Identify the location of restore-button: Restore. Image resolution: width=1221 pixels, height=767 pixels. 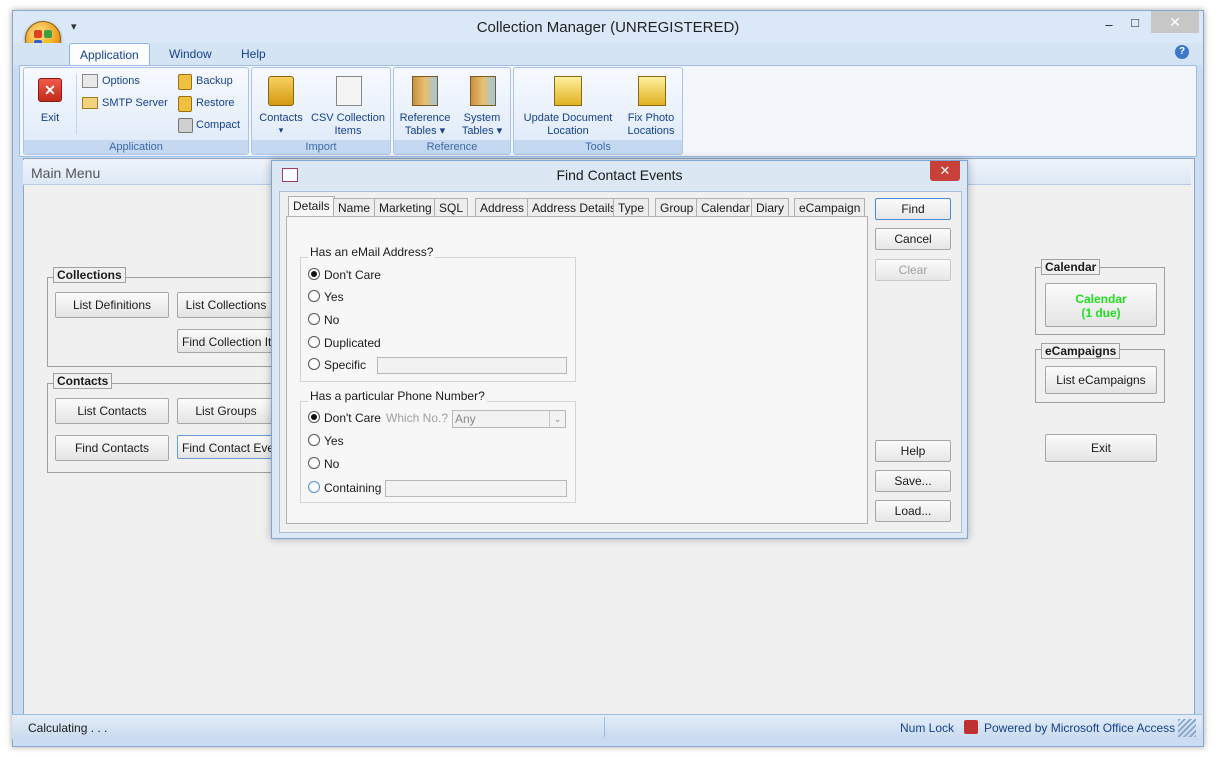
(213, 103).